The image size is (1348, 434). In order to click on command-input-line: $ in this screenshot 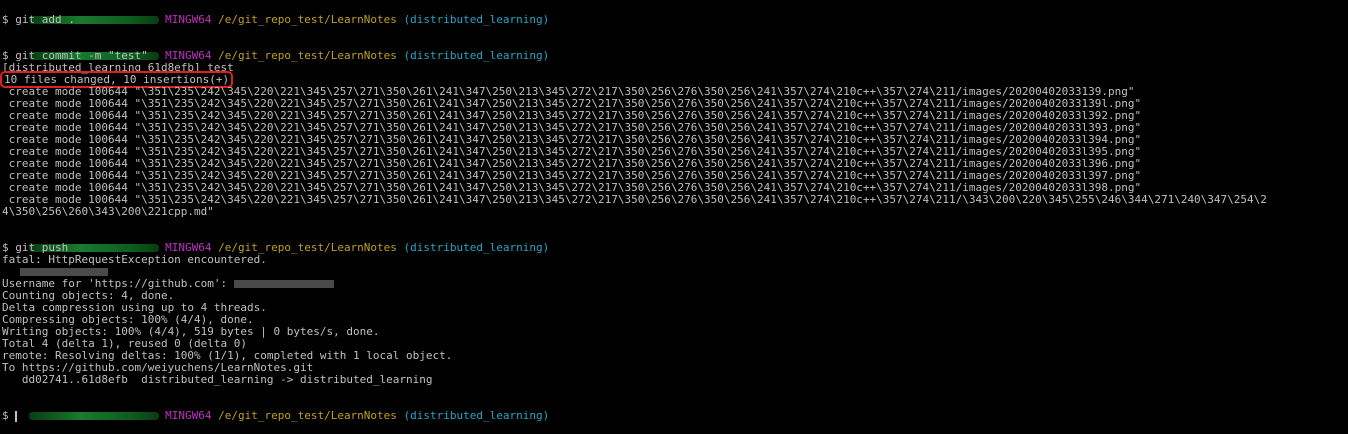, I will do `click(10, 415)`.